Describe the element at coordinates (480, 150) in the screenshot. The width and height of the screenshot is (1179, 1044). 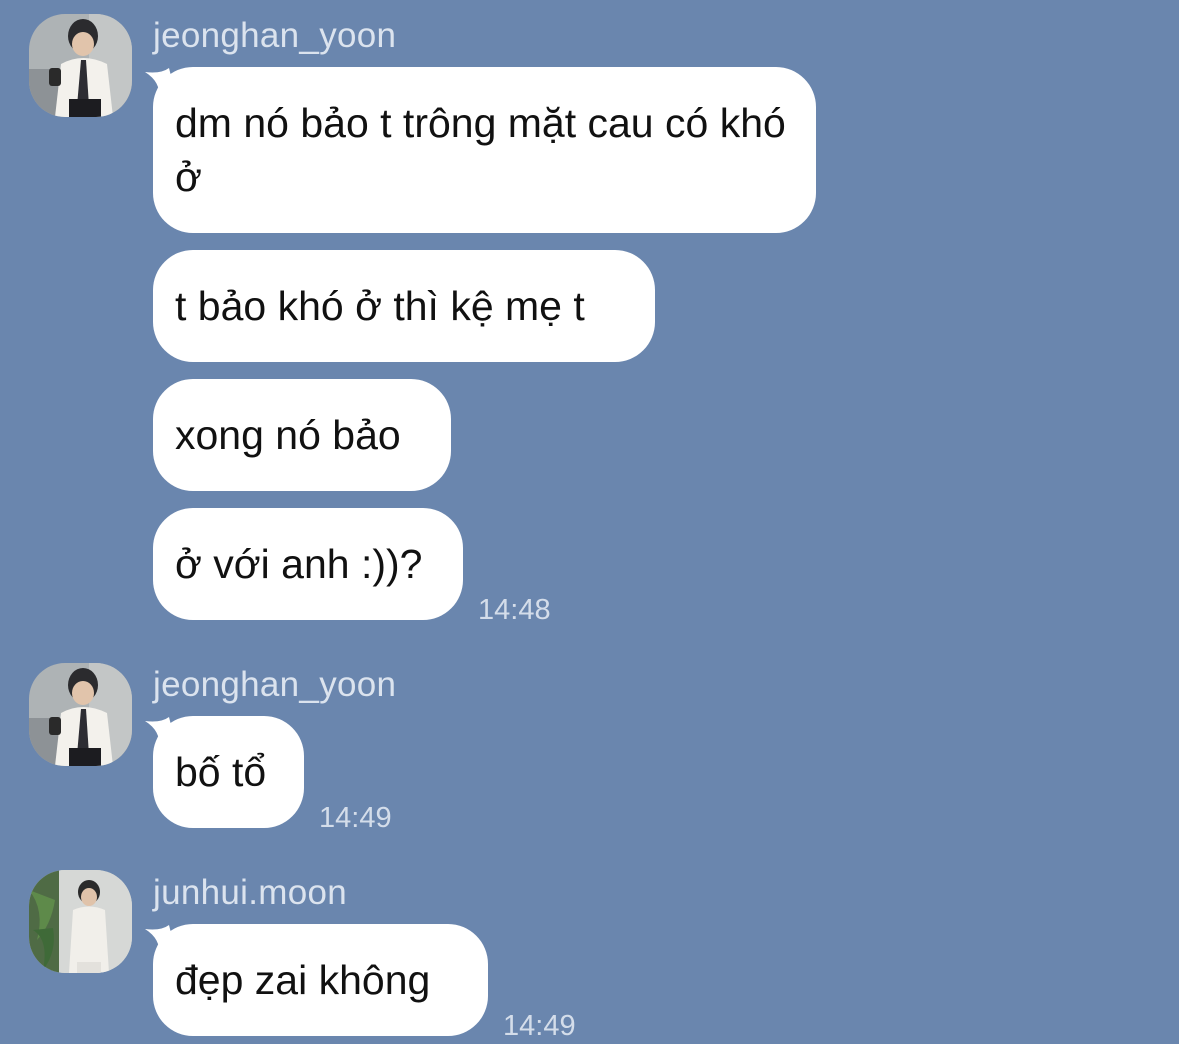
I see `message-text: dm nó bảo t trông mặt cau có khó ở` at that location.